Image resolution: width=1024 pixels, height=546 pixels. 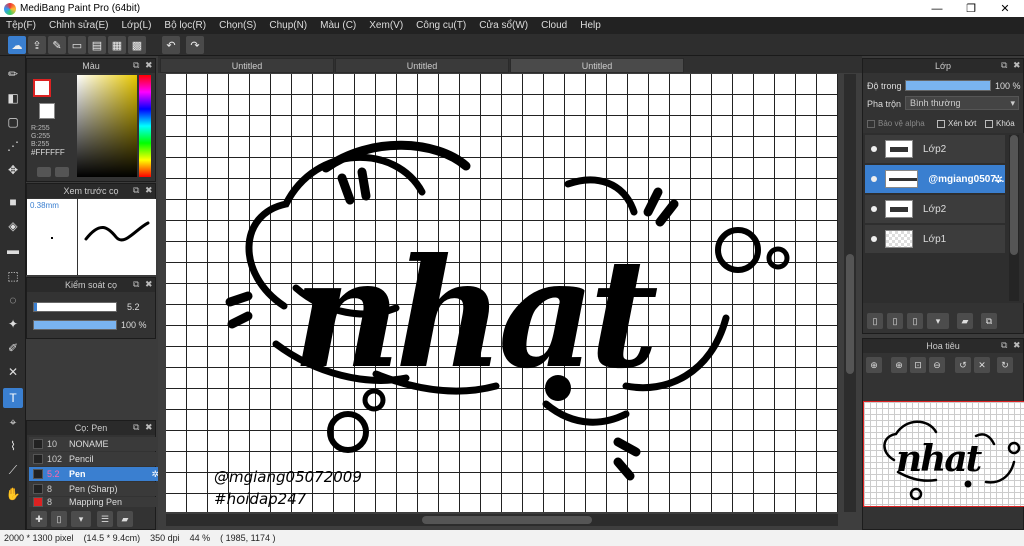 What do you see at coordinates (13, 226) in the screenshot?
I see `bucket-tool-icon: ◈` at bounding box center [13, 226].